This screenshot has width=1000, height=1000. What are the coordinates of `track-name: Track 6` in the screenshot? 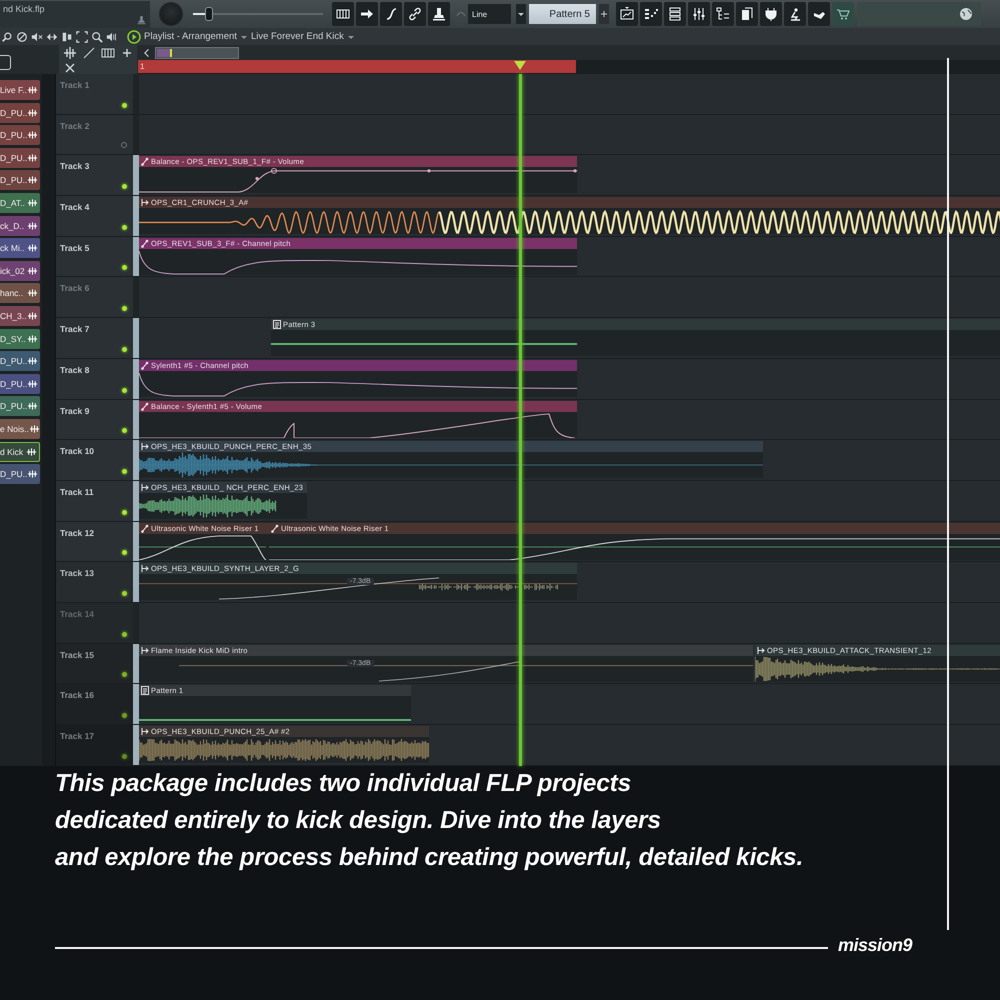 It's located at (75, 288).